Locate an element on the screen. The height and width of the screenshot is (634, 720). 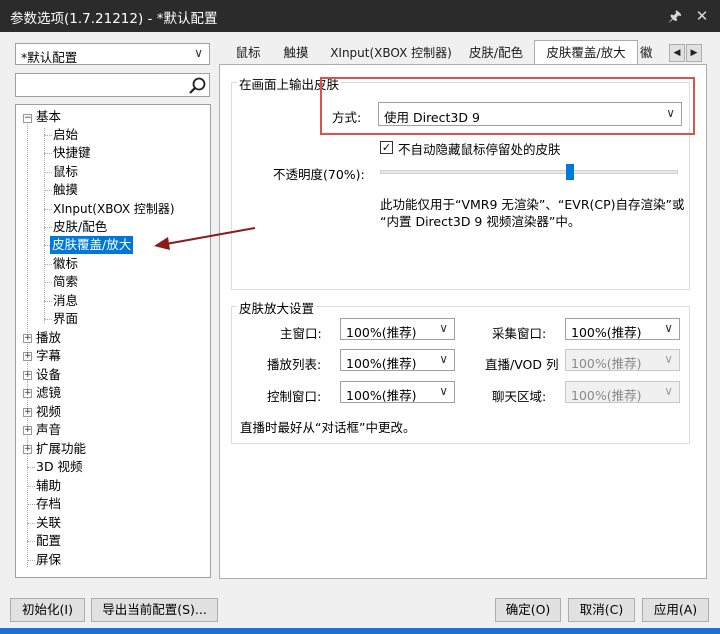
method-select: 使用 Direct3D 9 ∨ is located at coordinates (530, 114).